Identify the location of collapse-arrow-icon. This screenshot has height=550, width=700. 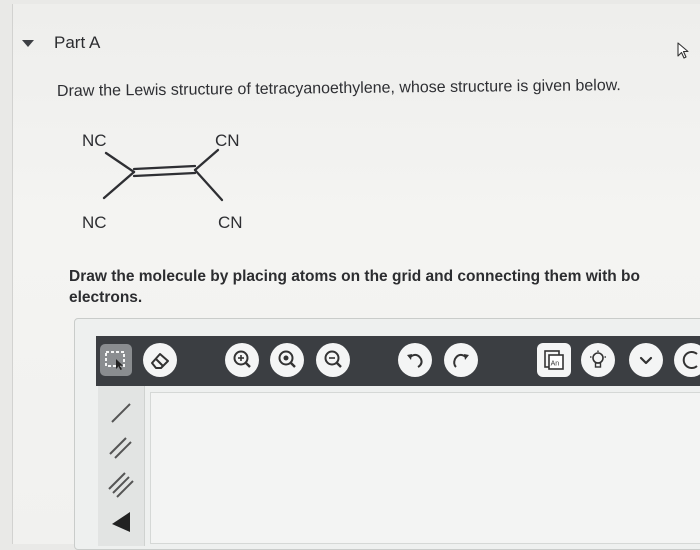
(28, 43).